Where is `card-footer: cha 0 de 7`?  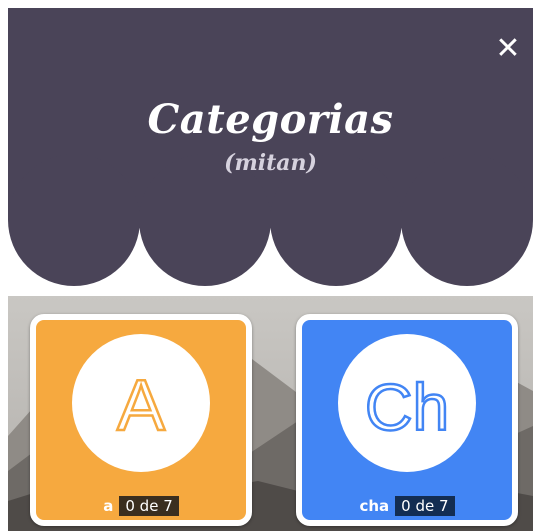
card-footer: cha 0 de 7 is located at coordinates (407, 506).